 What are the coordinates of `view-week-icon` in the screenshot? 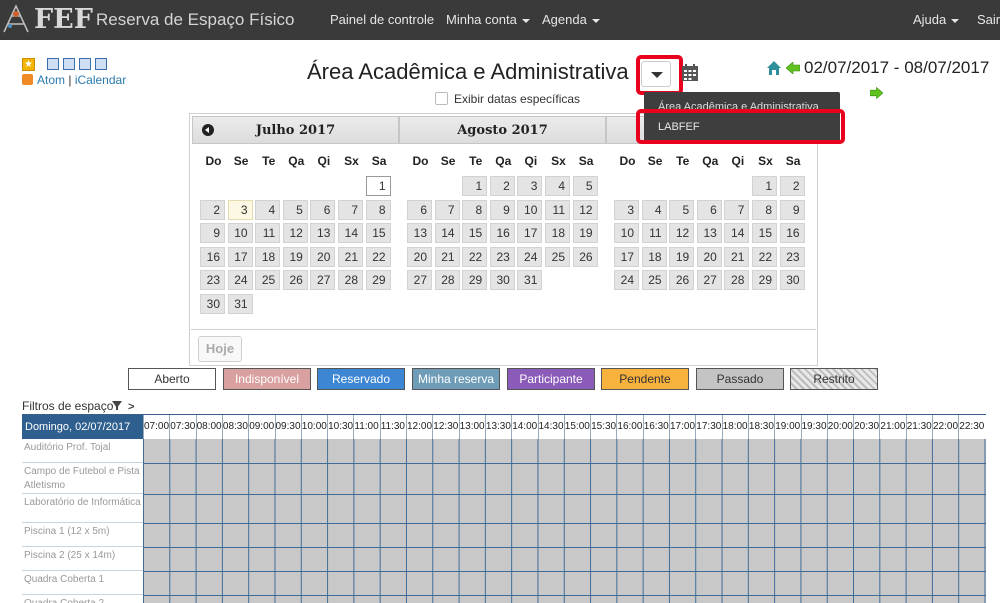 It's located at (69, 64).